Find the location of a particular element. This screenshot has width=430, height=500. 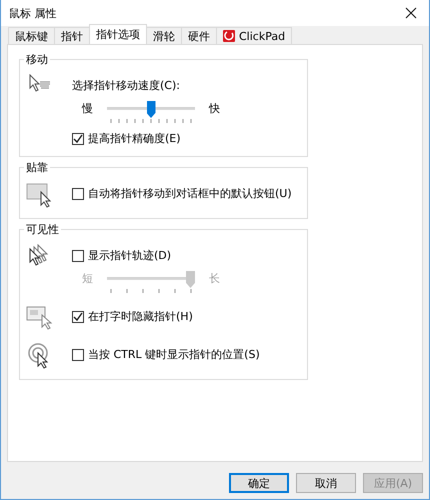

pointer-speed-icon is located at coordinates (40, 84).